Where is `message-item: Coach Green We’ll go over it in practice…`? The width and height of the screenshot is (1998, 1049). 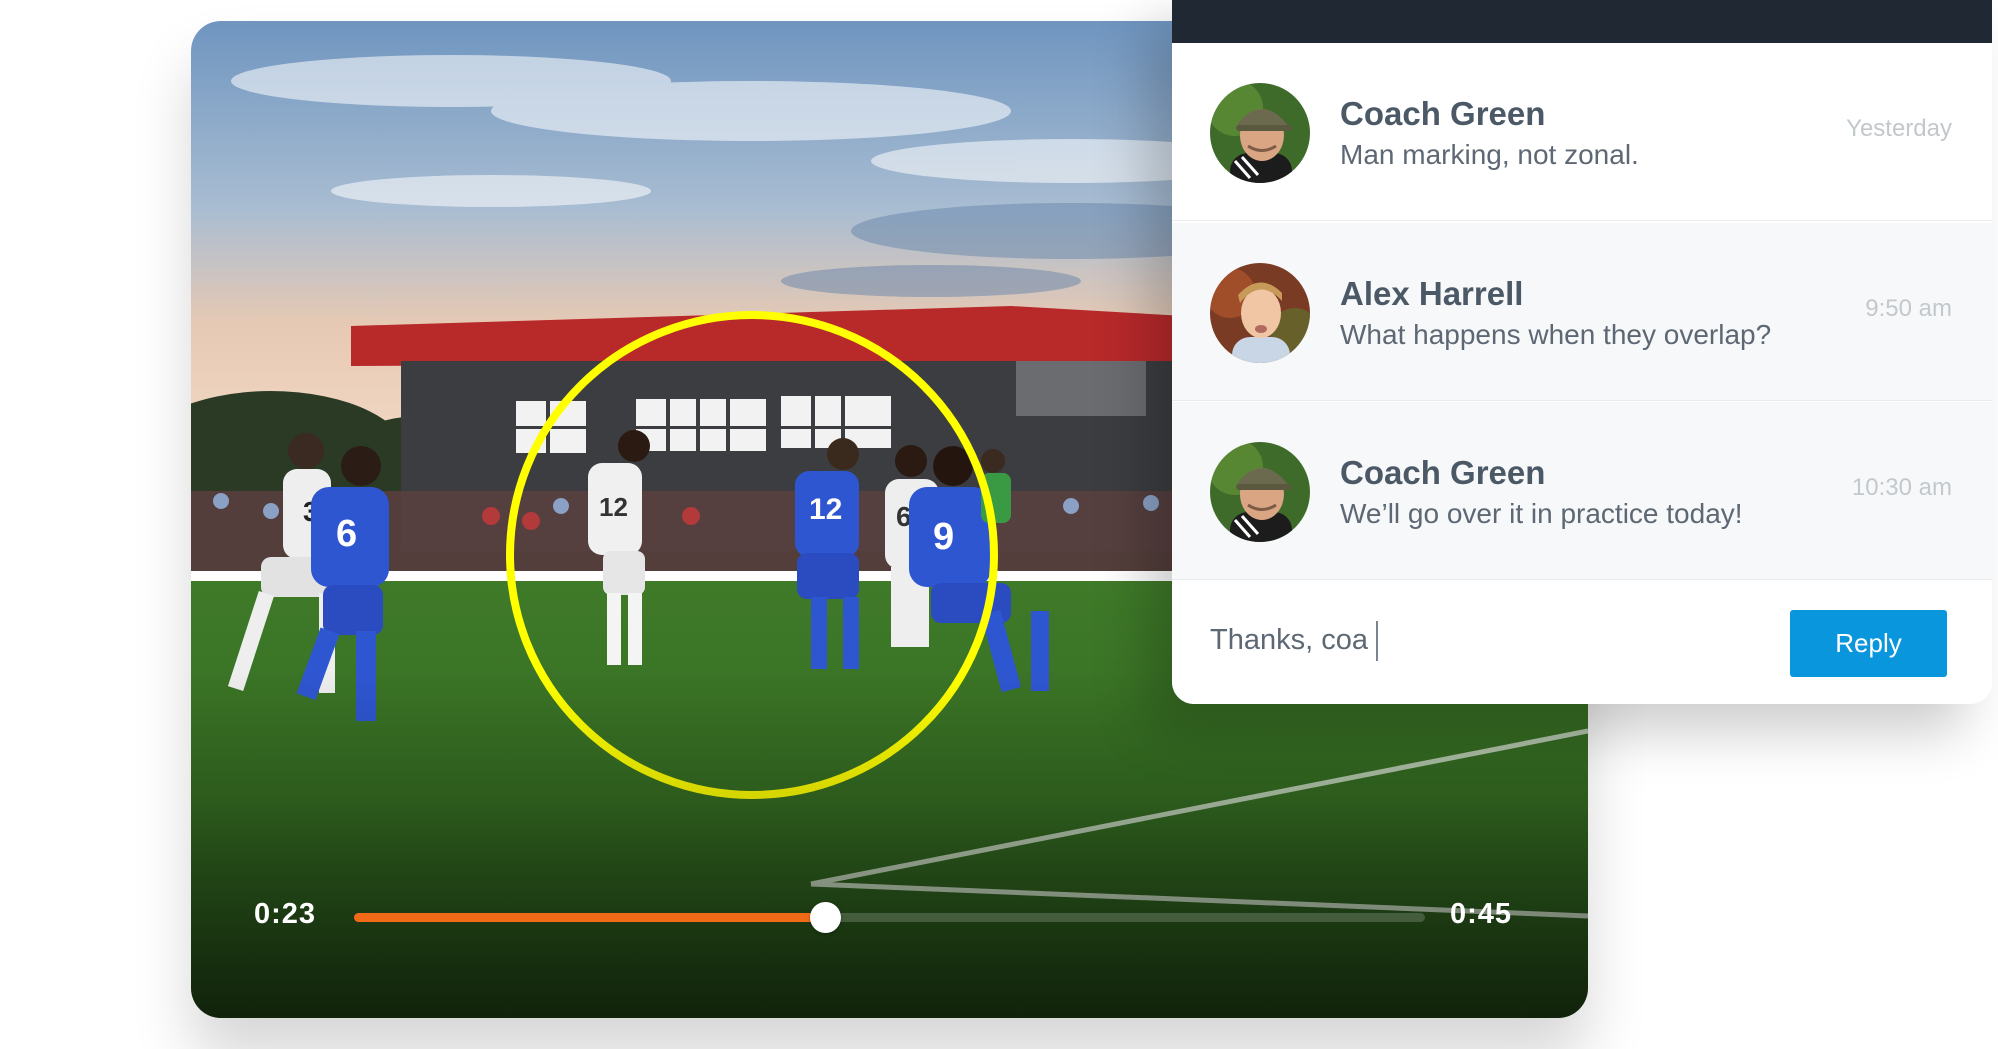
message-item: Coach Green We’ll go over it in practice… is located at coordinates (1582, 491).